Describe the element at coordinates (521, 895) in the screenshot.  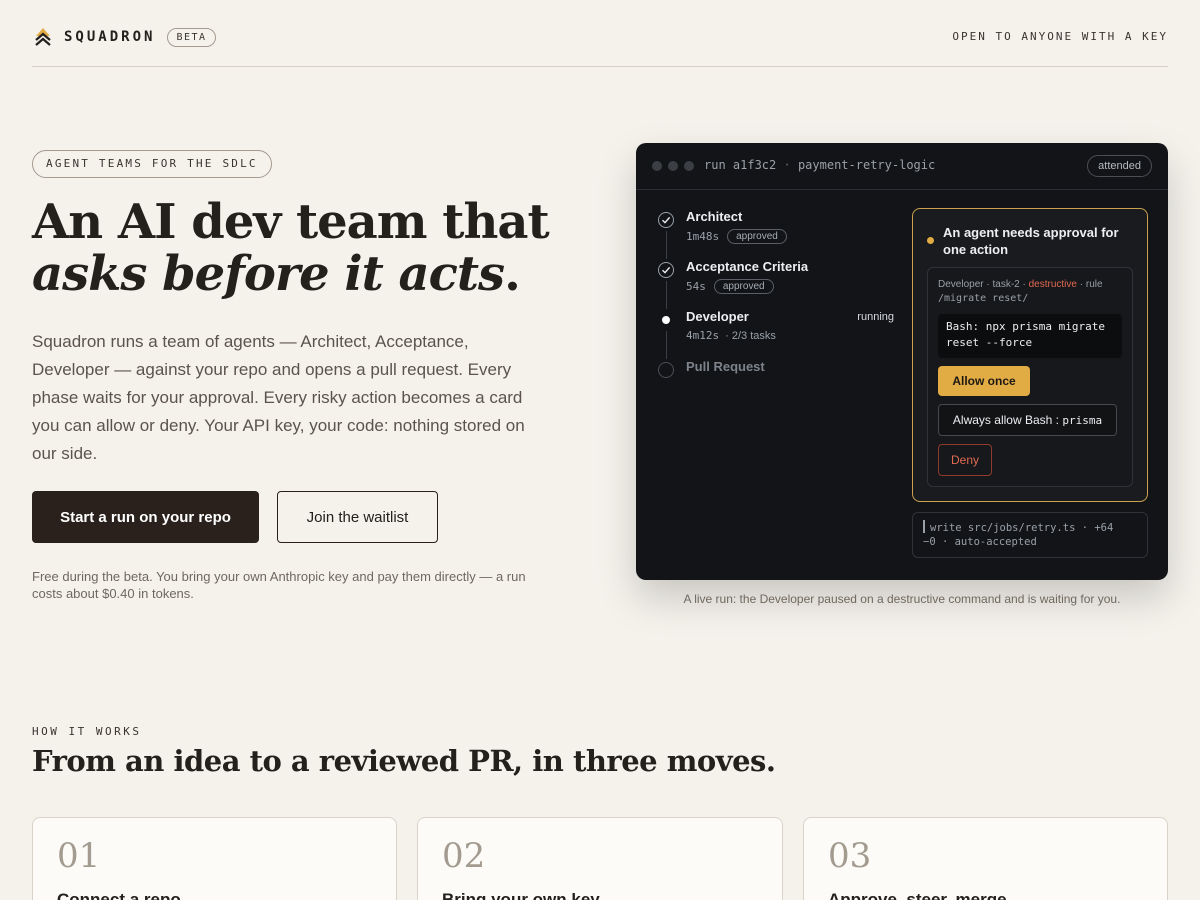
I see `step-title: Bring your own key` at that location.